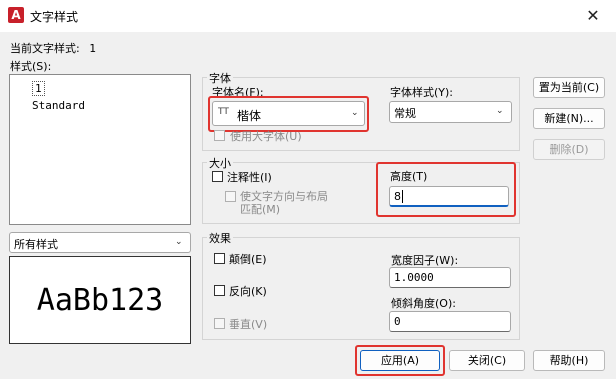 The height and width of the screenshot is (379, 616). I want to click on current-style-row: 当前文字样式: 1, so click(53, 48).